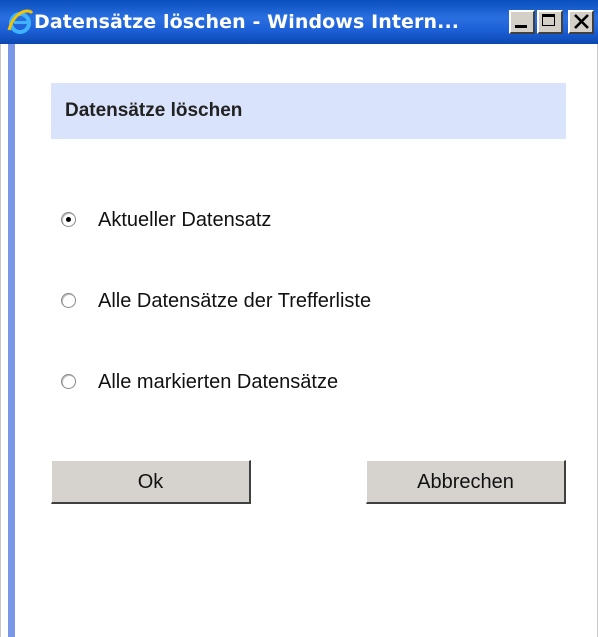 The image size is (598, 637). I want to click on maximize-button, so click(550, 22).